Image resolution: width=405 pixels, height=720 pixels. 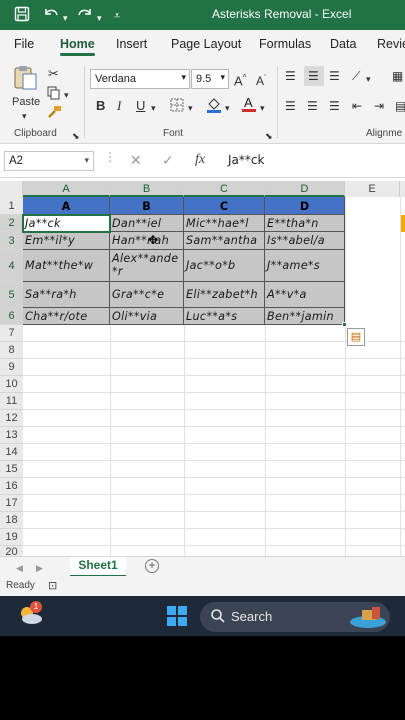 What do you see at coordinates (85, 16) in the screenshot?
I see `redo-icon` at bounding box center [85, 16].